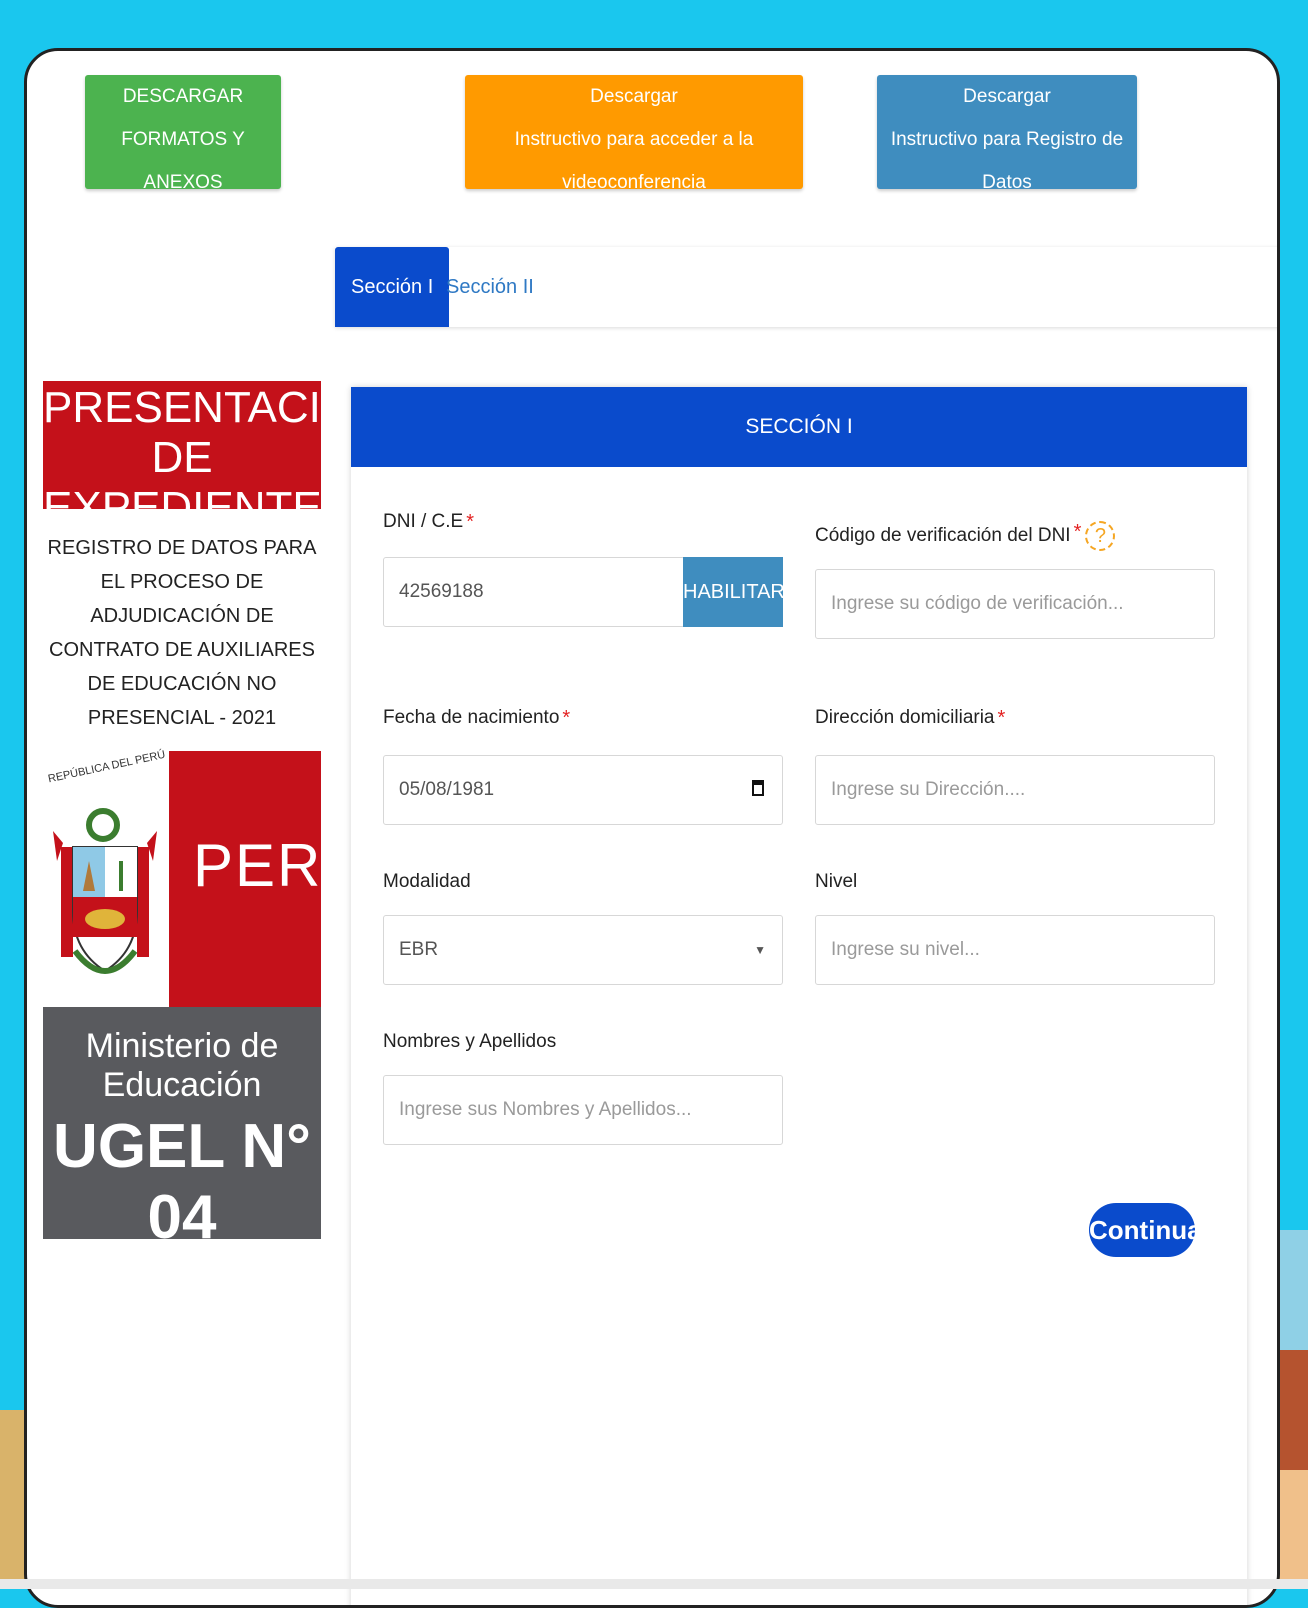 This screenshot has width=1308, height=1608. I want to click on coat-of-arms-icon: REPÚBLICA DEL PERÚ, so click(106, 878).